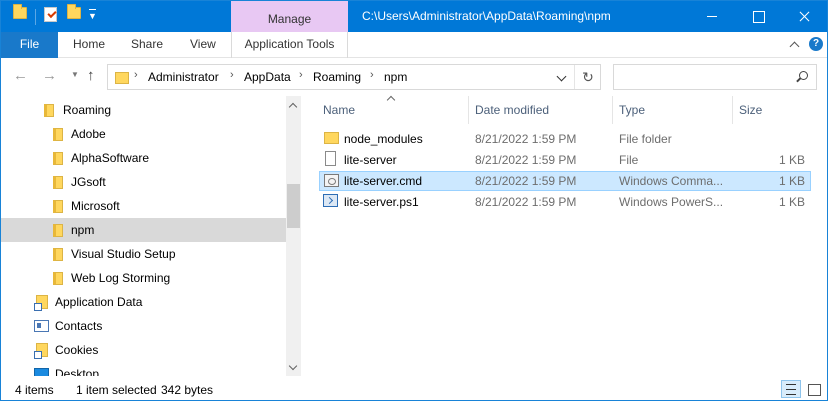 Image resolution: width=828 pixels, height=401 pixels. What do you see at coordinates (293, 105) in the screenshot?
I see `scroll-up-icon` at bounding box center [293, 105].